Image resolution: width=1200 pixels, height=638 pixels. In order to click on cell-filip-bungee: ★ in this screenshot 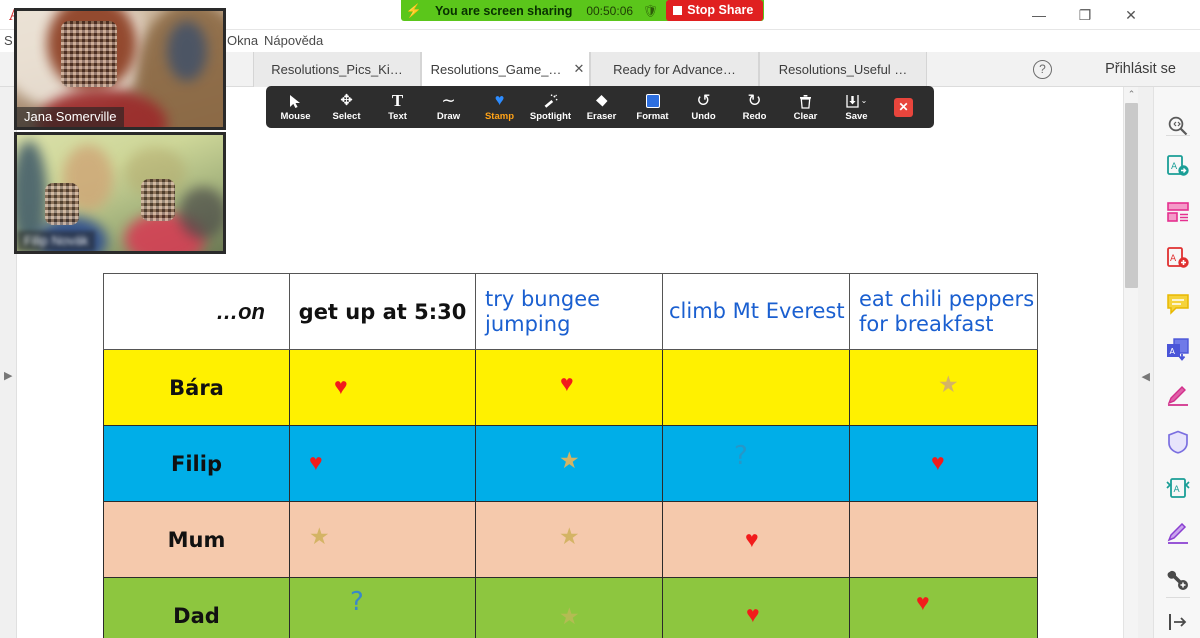, I will do `click(569, 463)`.